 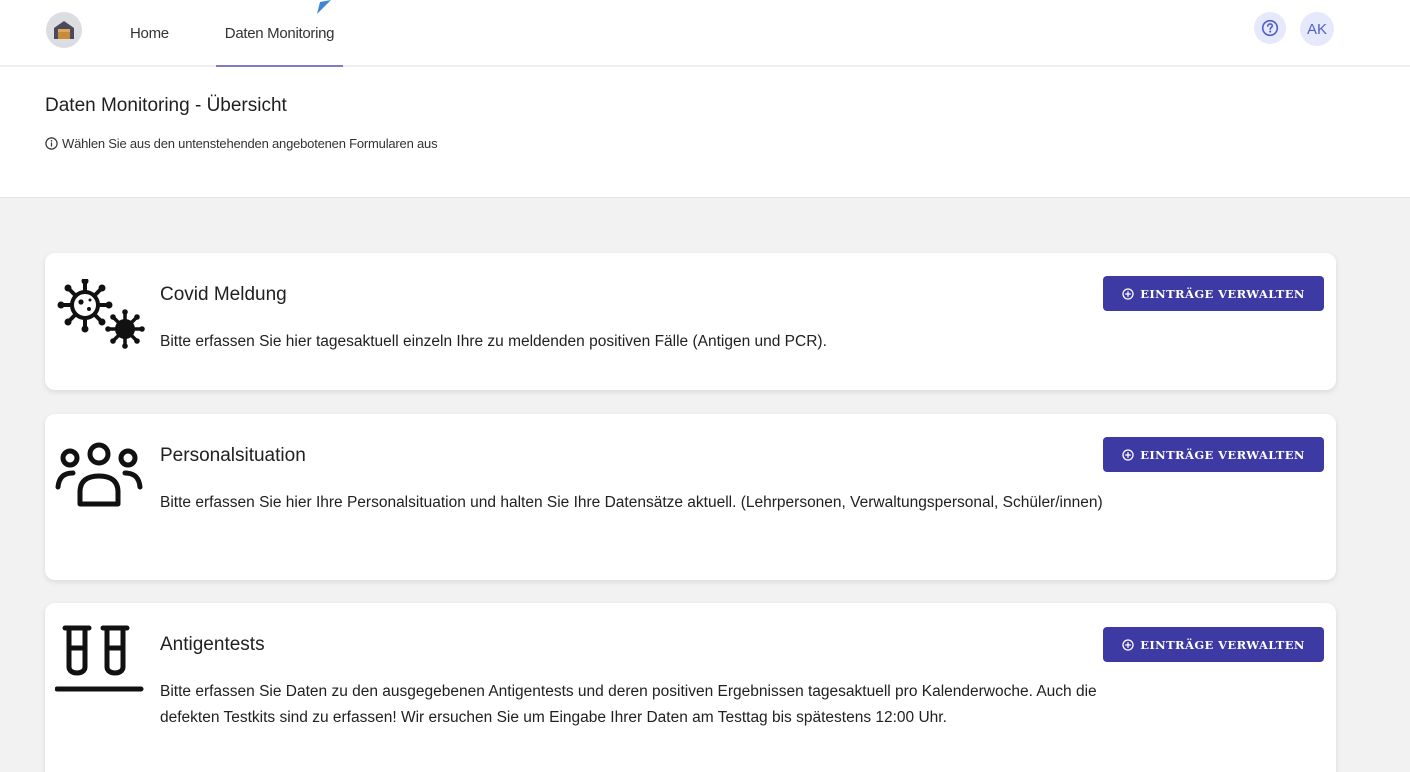 I want to click on question-circle-icon, so click(x=1270, y=28).